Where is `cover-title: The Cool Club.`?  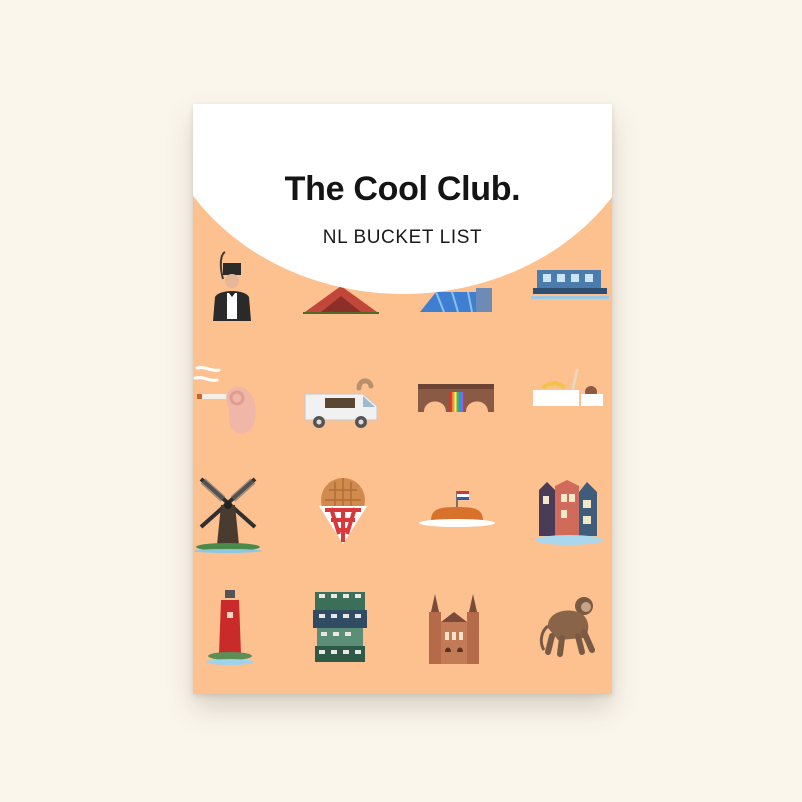 cover-title: The Cool Club. is located at coordinates (402, 189).